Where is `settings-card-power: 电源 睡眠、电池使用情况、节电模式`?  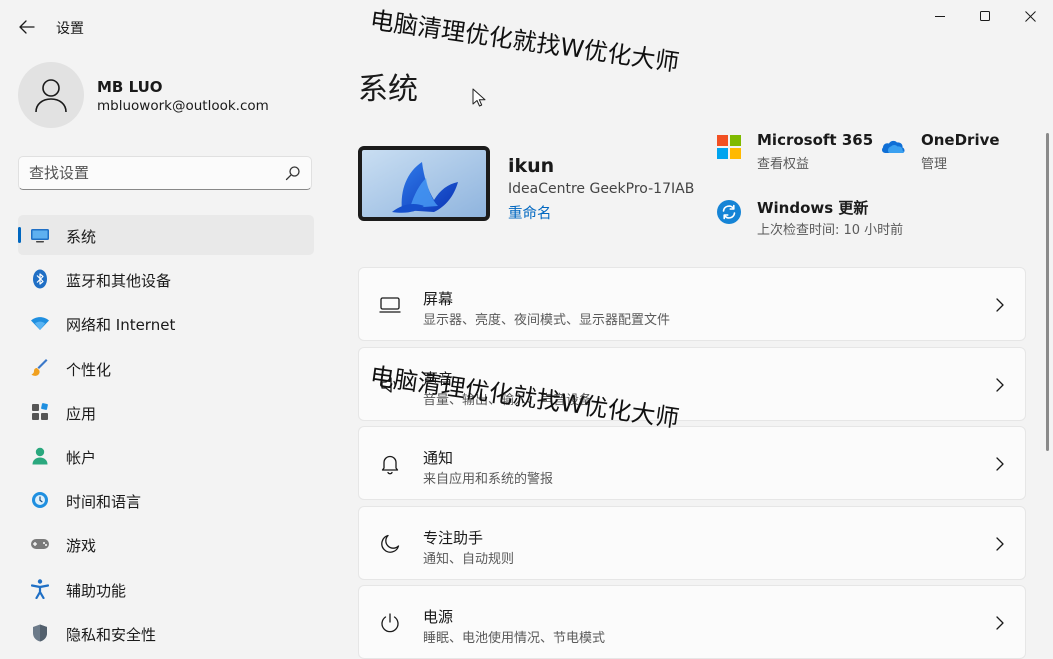 settings-card-power: 电源 睡眠、电池使用情况、节电模式 is located at coordinates (692, 622).